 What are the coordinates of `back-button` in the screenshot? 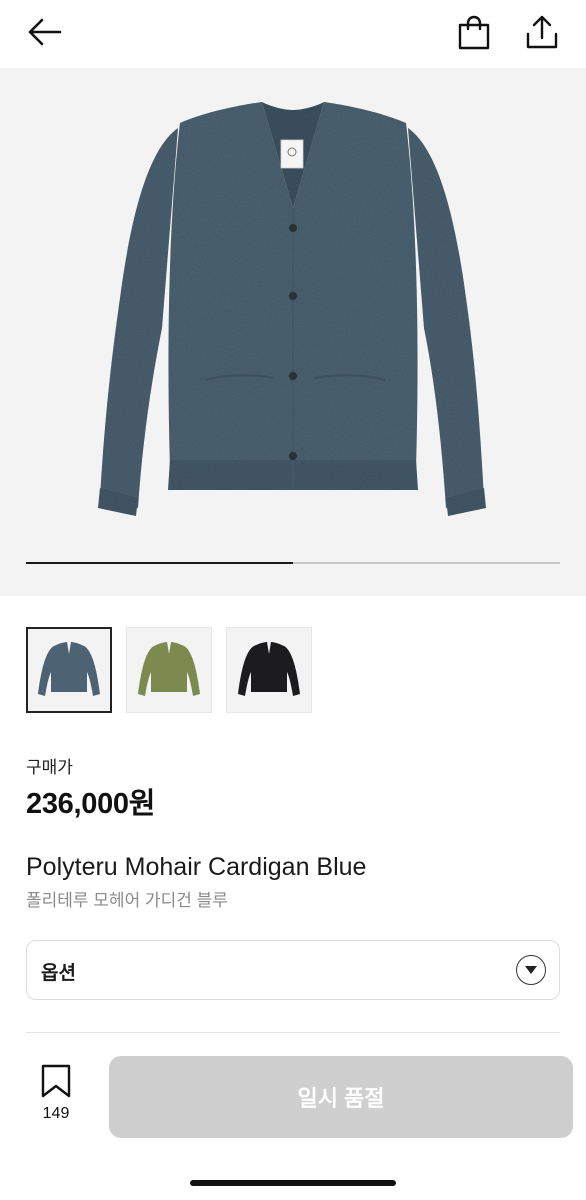 It's located at (44, 34).